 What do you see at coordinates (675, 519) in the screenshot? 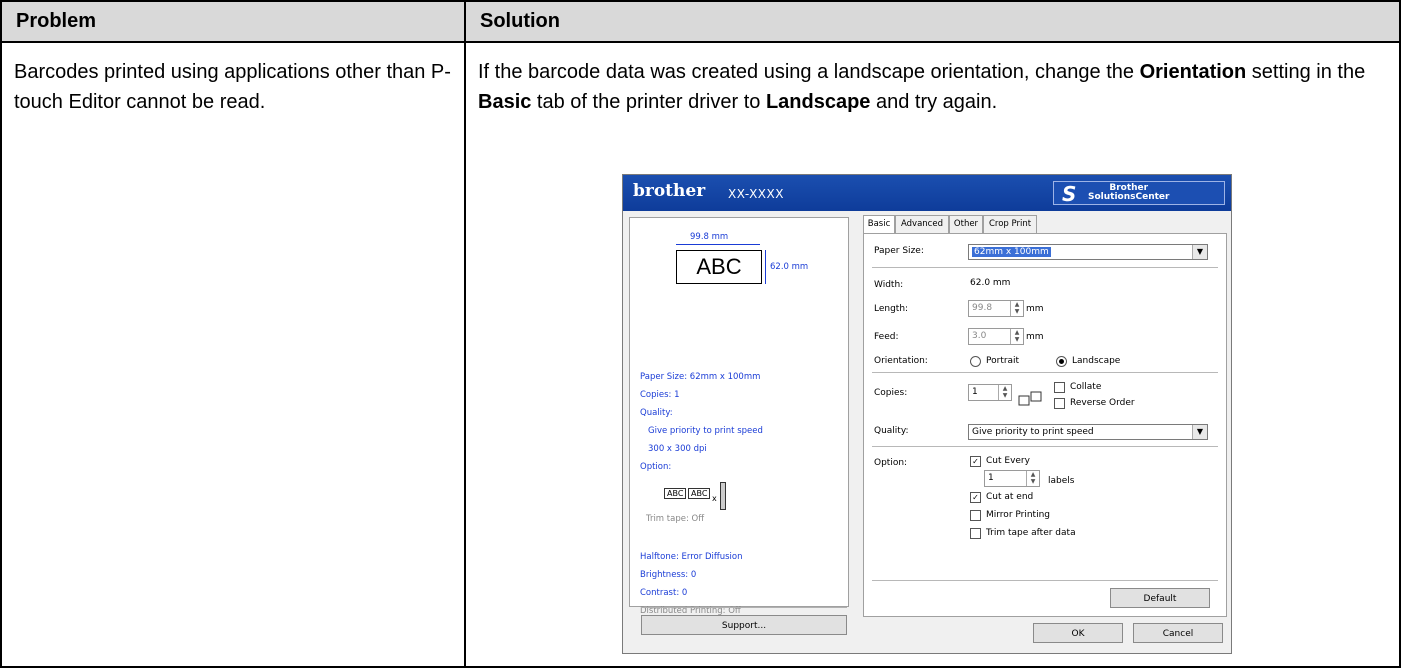
I see `summary-trim-tape: Trim tape: Off` at bounding box center [675, 519].